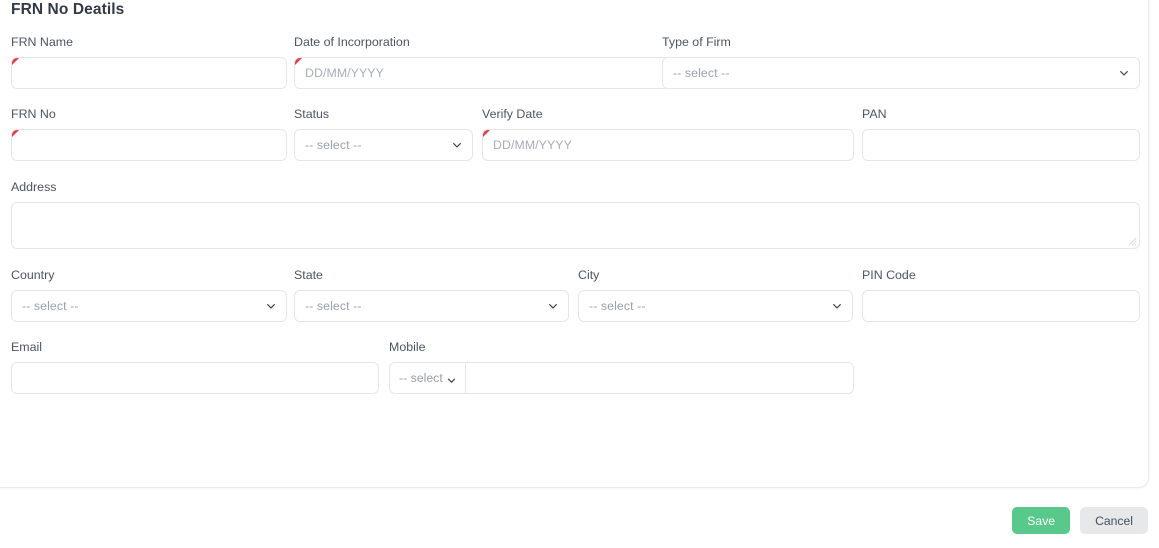 This screenshot has width=1159, height=548. I want to click on label-date-of-incorporation: Date of Incorporation, so click(352, 42).